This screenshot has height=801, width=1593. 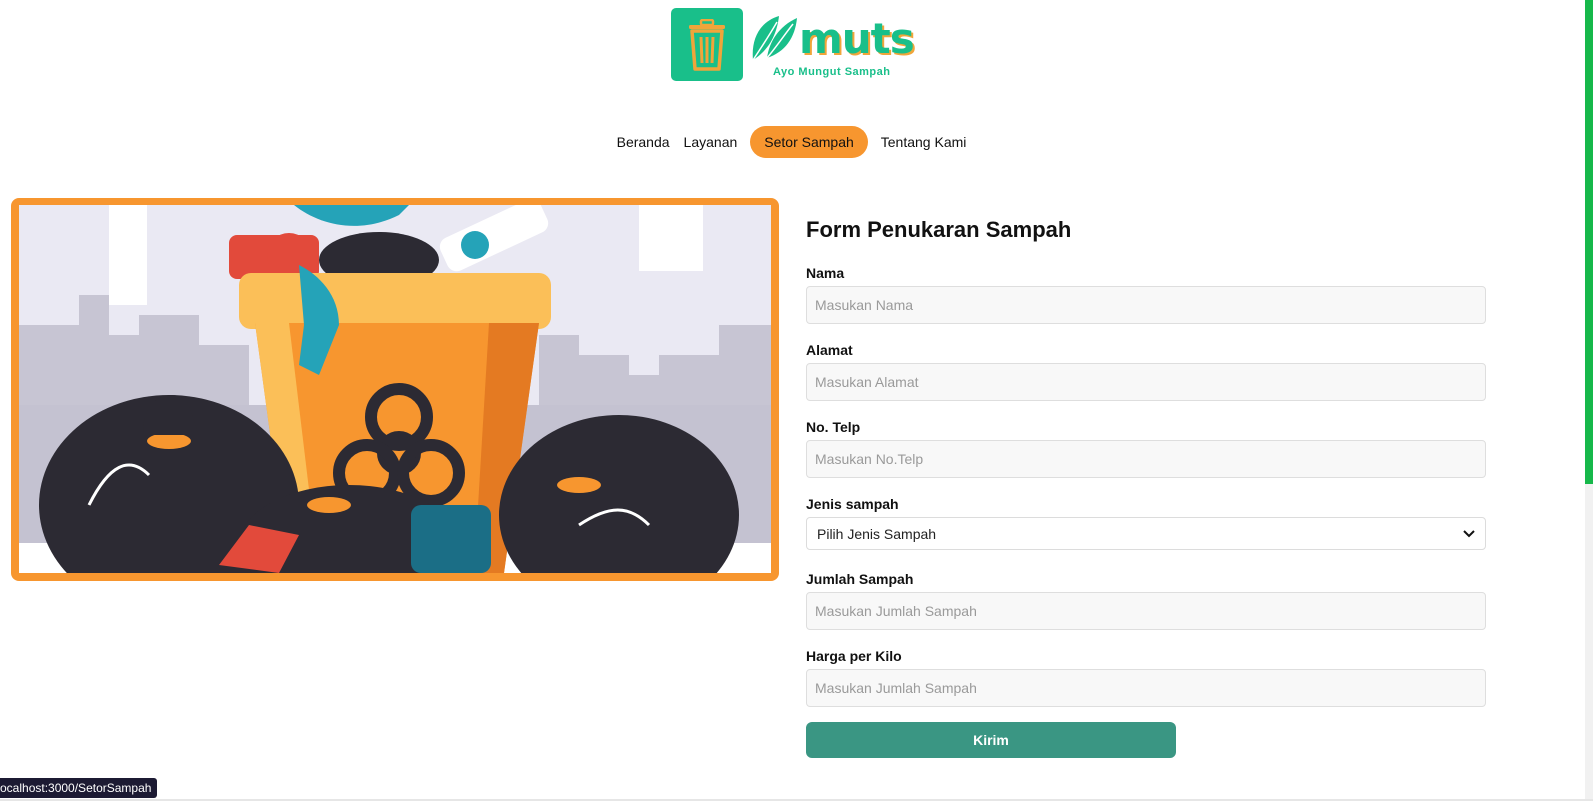 What do you see at coordinates (1146, 611) in the screenshot?
I see `jumlah-input` at bounding box center [1146, 611].